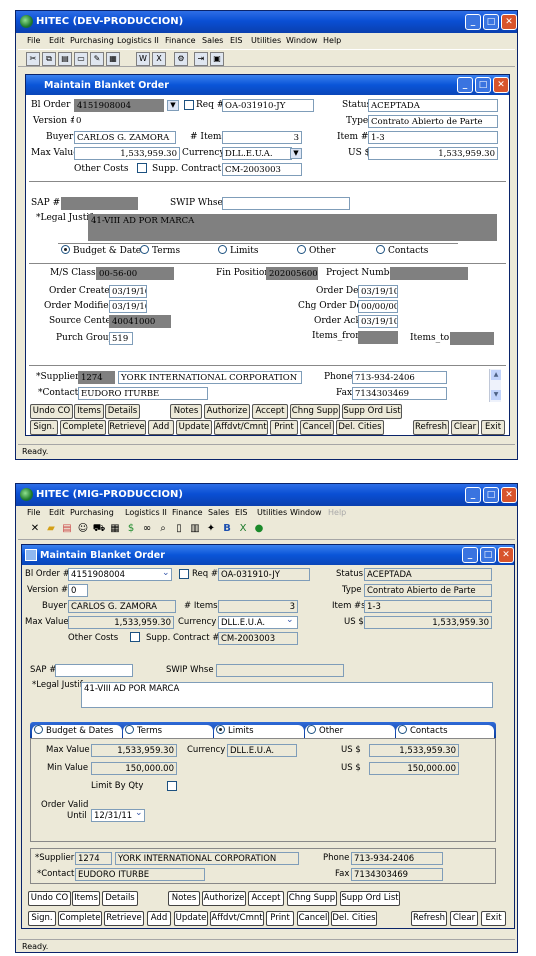 Image resolution: width=536 pixels, height=956 pixels. I want to click on form-close-button: ✕, so click(501, 85).